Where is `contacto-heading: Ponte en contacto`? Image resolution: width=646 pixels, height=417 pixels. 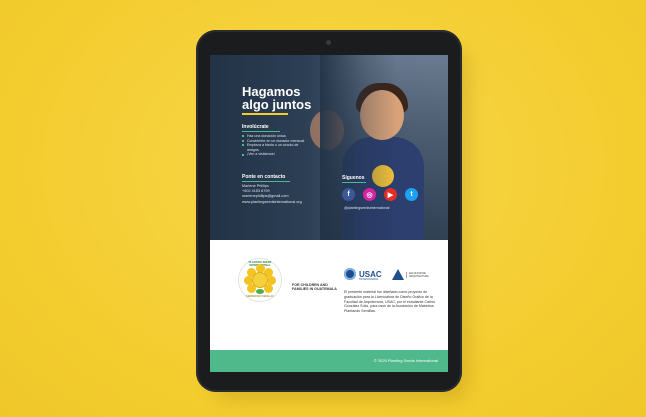
contacto-heading: Ponte en contacto is located at coordinates (264, 177).